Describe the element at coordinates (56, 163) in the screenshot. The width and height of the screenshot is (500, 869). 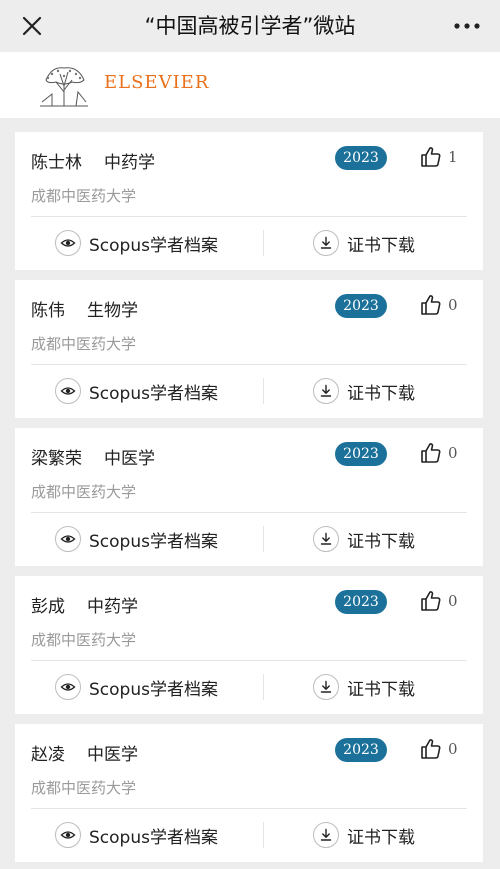
I see `scholar-name: 陈士林` at that location.